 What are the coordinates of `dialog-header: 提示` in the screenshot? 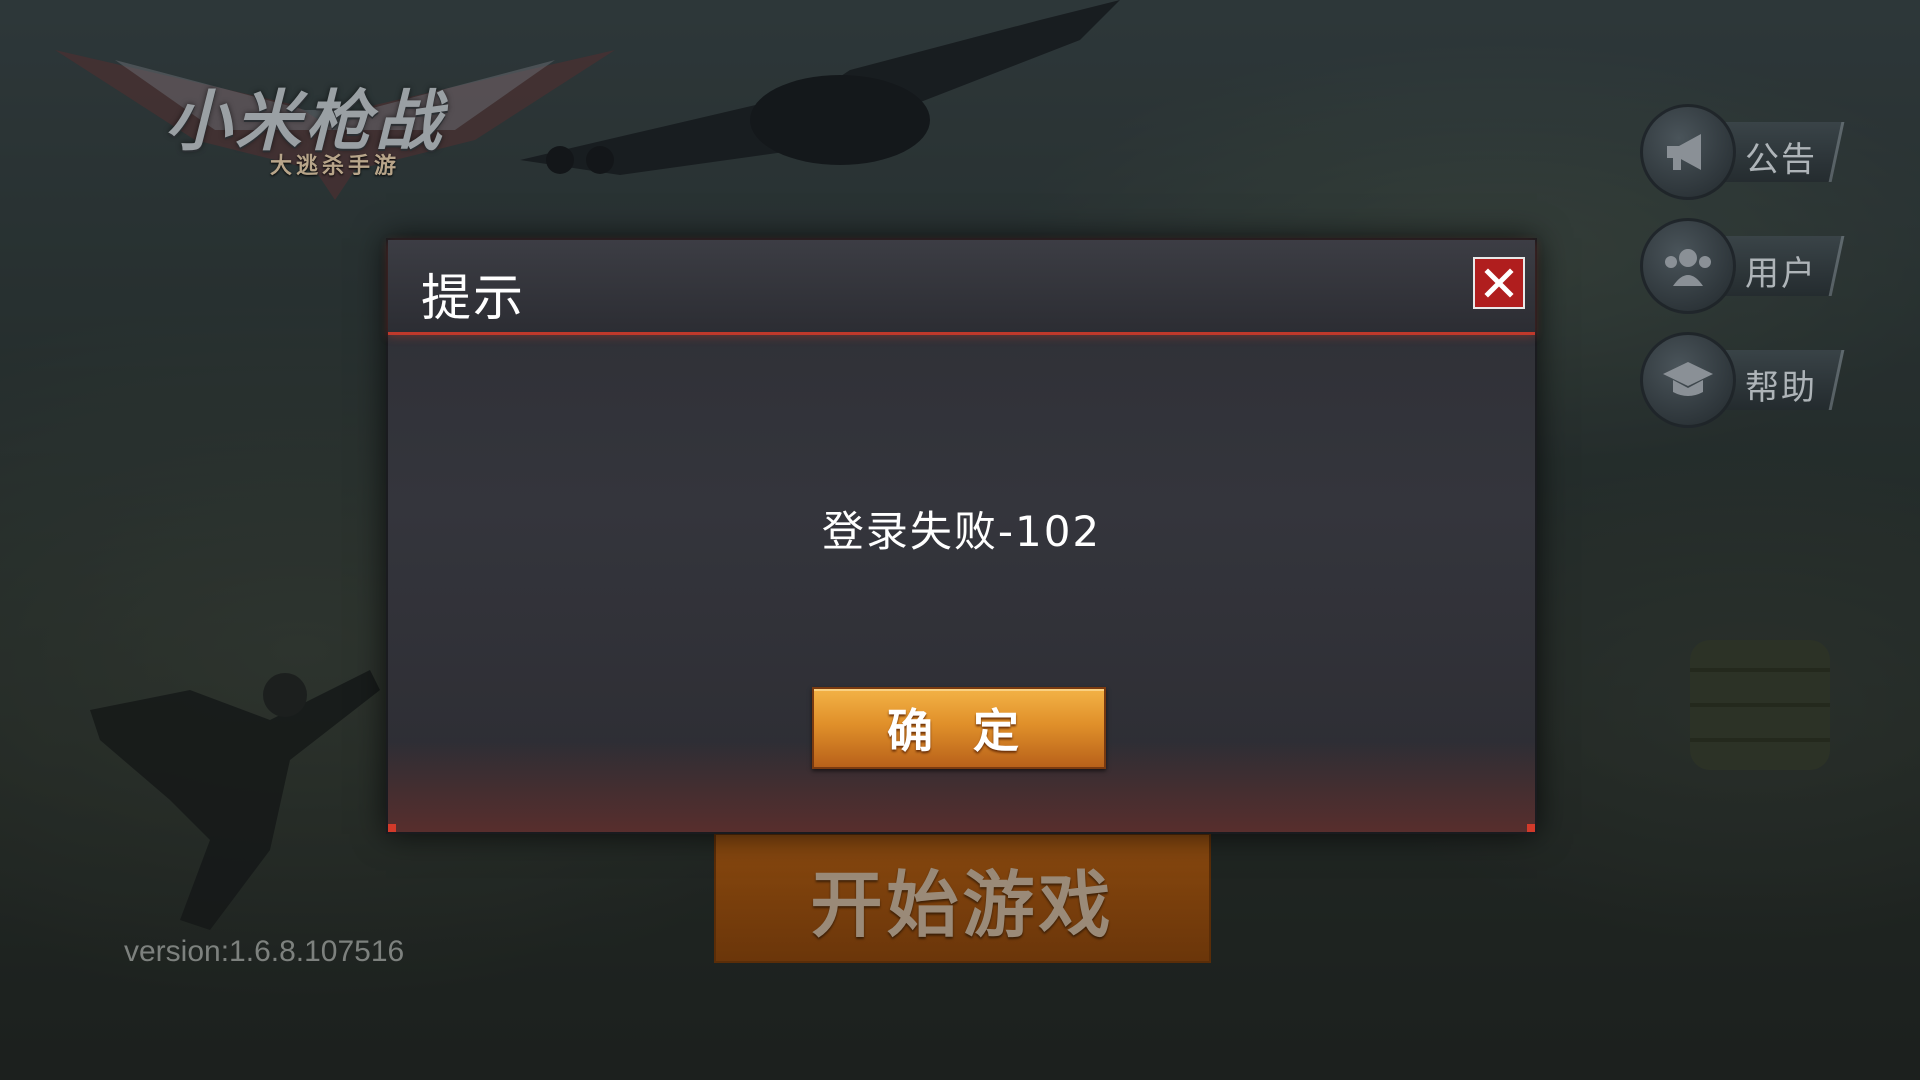 It's located at (961, 287).